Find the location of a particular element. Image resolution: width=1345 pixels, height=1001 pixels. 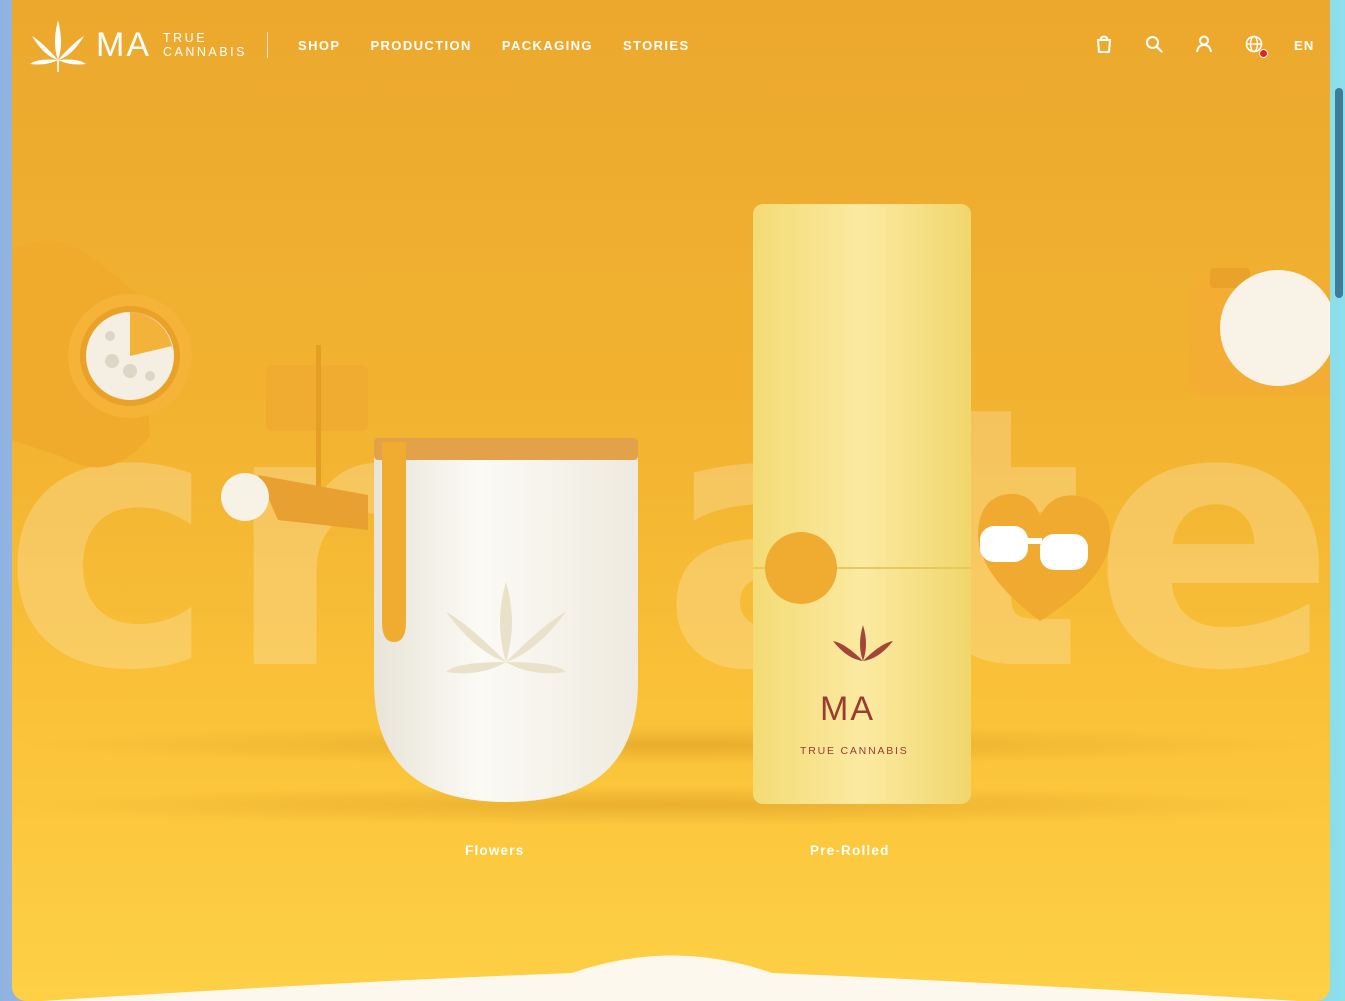

product-label-flowers: Flowers is located at coordinates (494, 850).